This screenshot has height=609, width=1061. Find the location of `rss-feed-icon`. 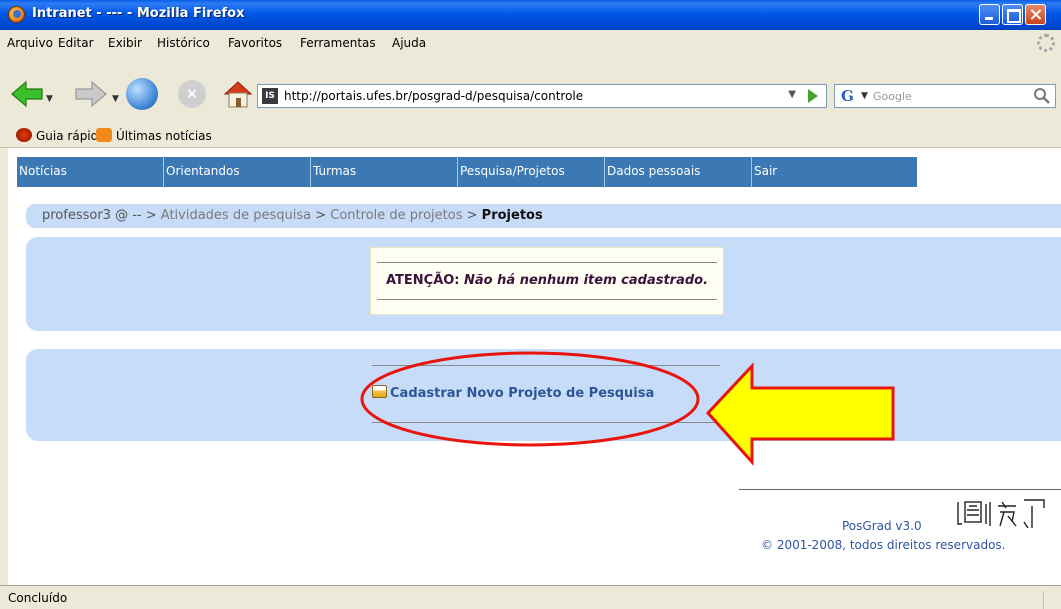

rss-feed-icon is located at coordinates (104, 135).